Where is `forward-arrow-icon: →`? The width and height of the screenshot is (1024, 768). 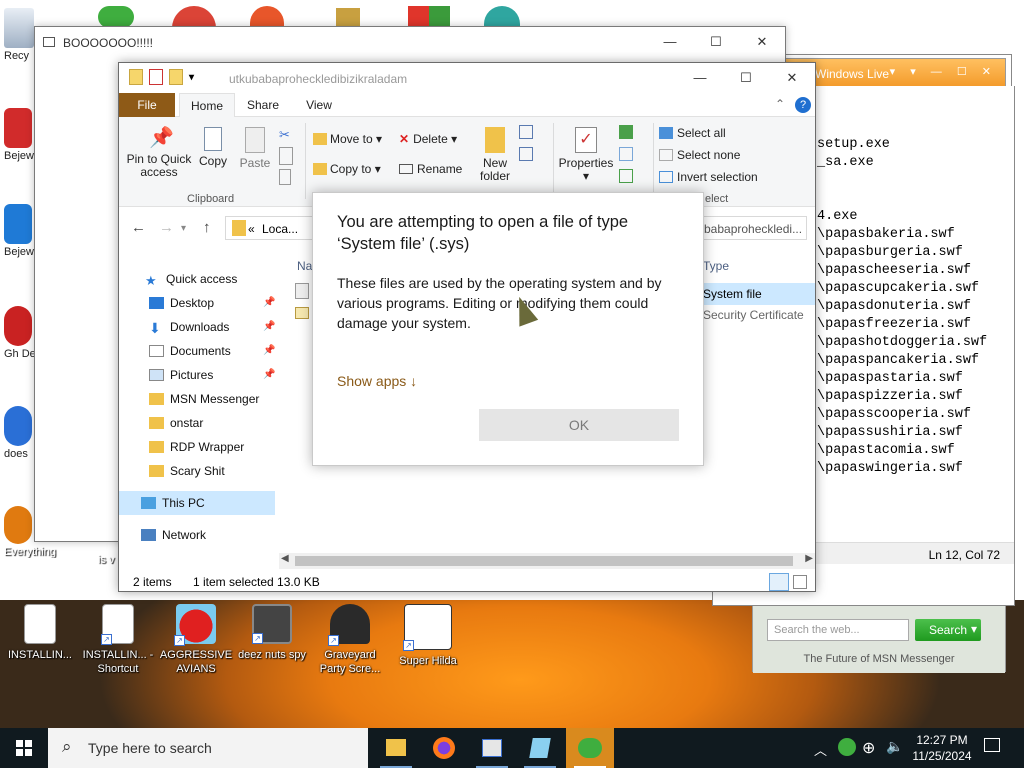 forward-arrow-icon: → is located at coordinates (166, 227).